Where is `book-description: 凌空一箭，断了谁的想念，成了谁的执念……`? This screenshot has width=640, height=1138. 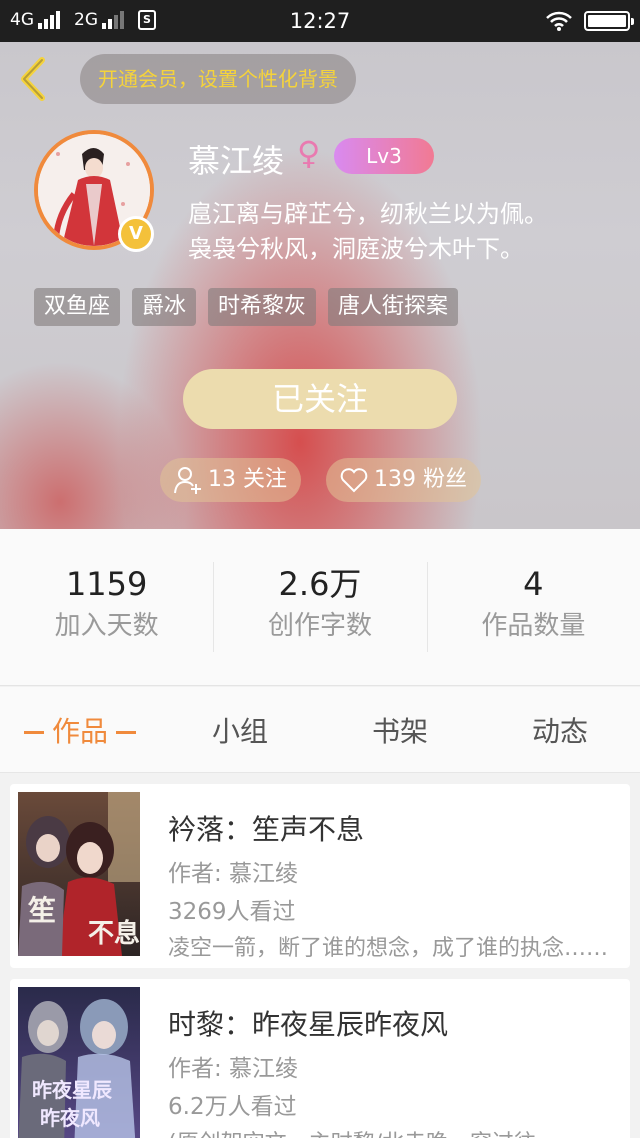 book-description: 凌空一箭，断了谁的想念，成了谁的执念…… is located at coordinates (388, 948).